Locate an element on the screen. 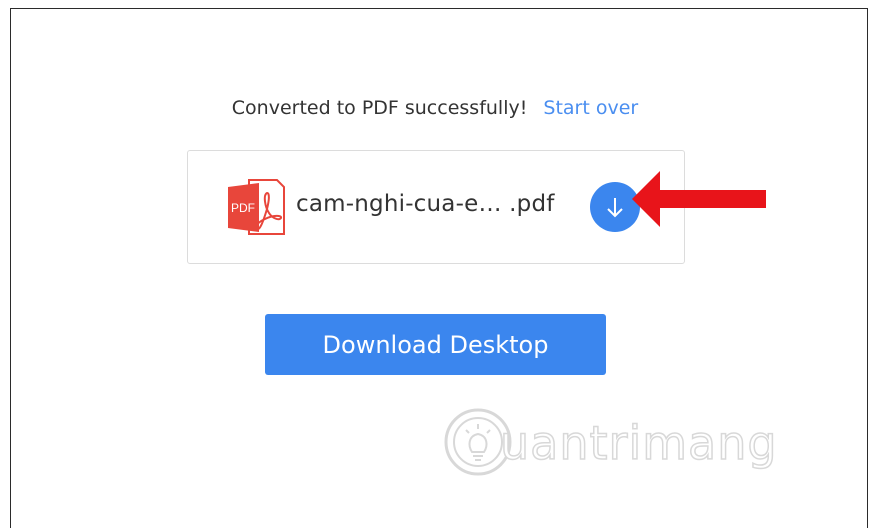 The height and width of the screenshot is (528, 870). pdf-file-icon: PDF is located at coordinates (256, 207).